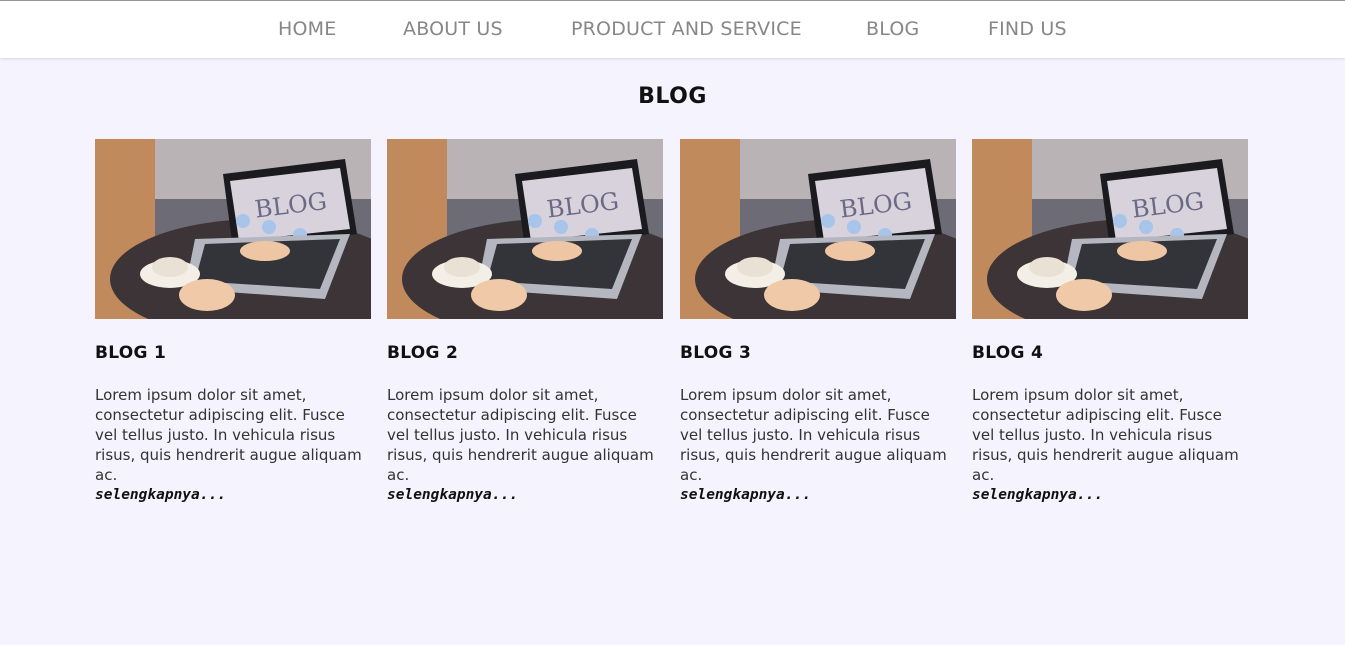 The width and height of the screenshot is (1345, 645). Describe the element at coordinates (131, 353) in the screenshot. I see `blog-title: BLOG 1` at that location.